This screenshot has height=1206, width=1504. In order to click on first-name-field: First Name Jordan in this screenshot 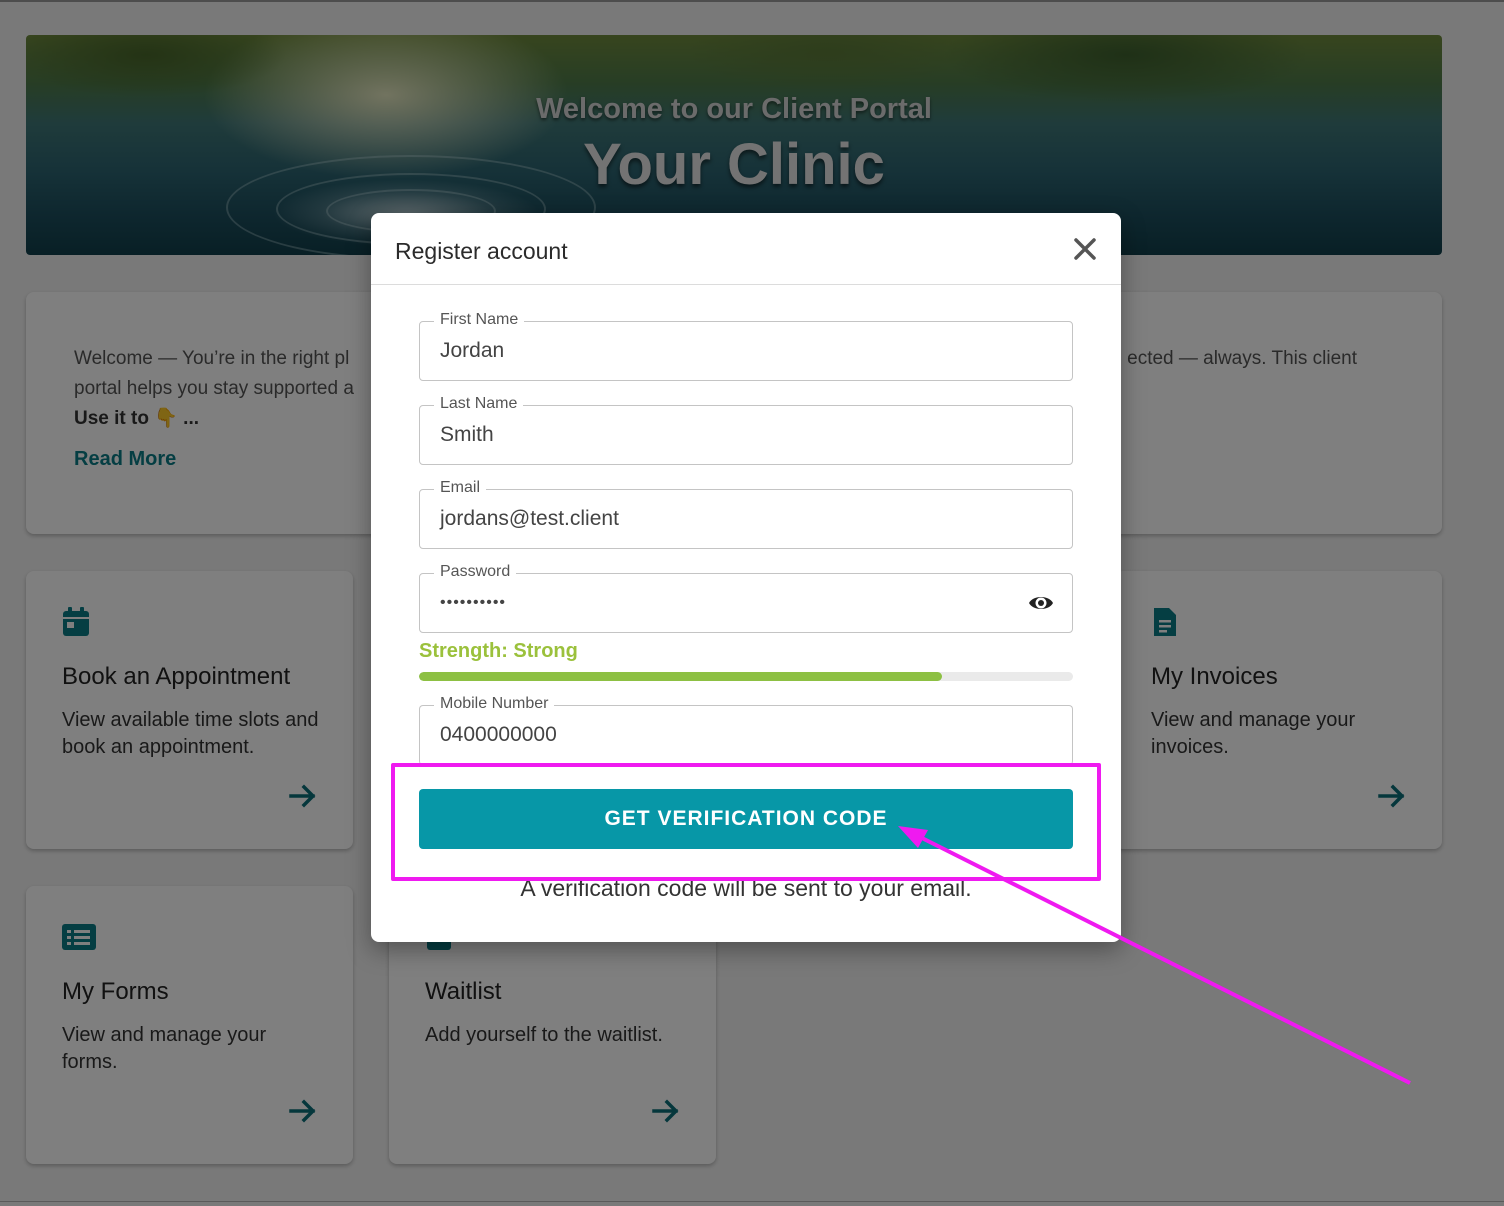, I will do `click(746, 346)`.